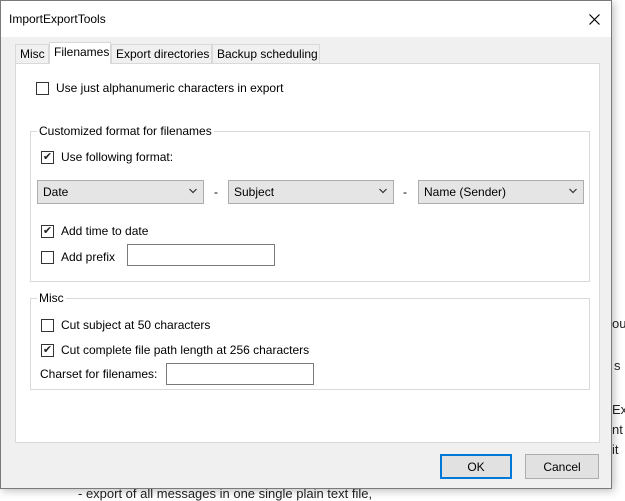 The height and width of the screenshot is (501, 625). What do you see at coordinates (240, 374) in the screenshot?
I see `charset-input` at bounding box center [240, 374].